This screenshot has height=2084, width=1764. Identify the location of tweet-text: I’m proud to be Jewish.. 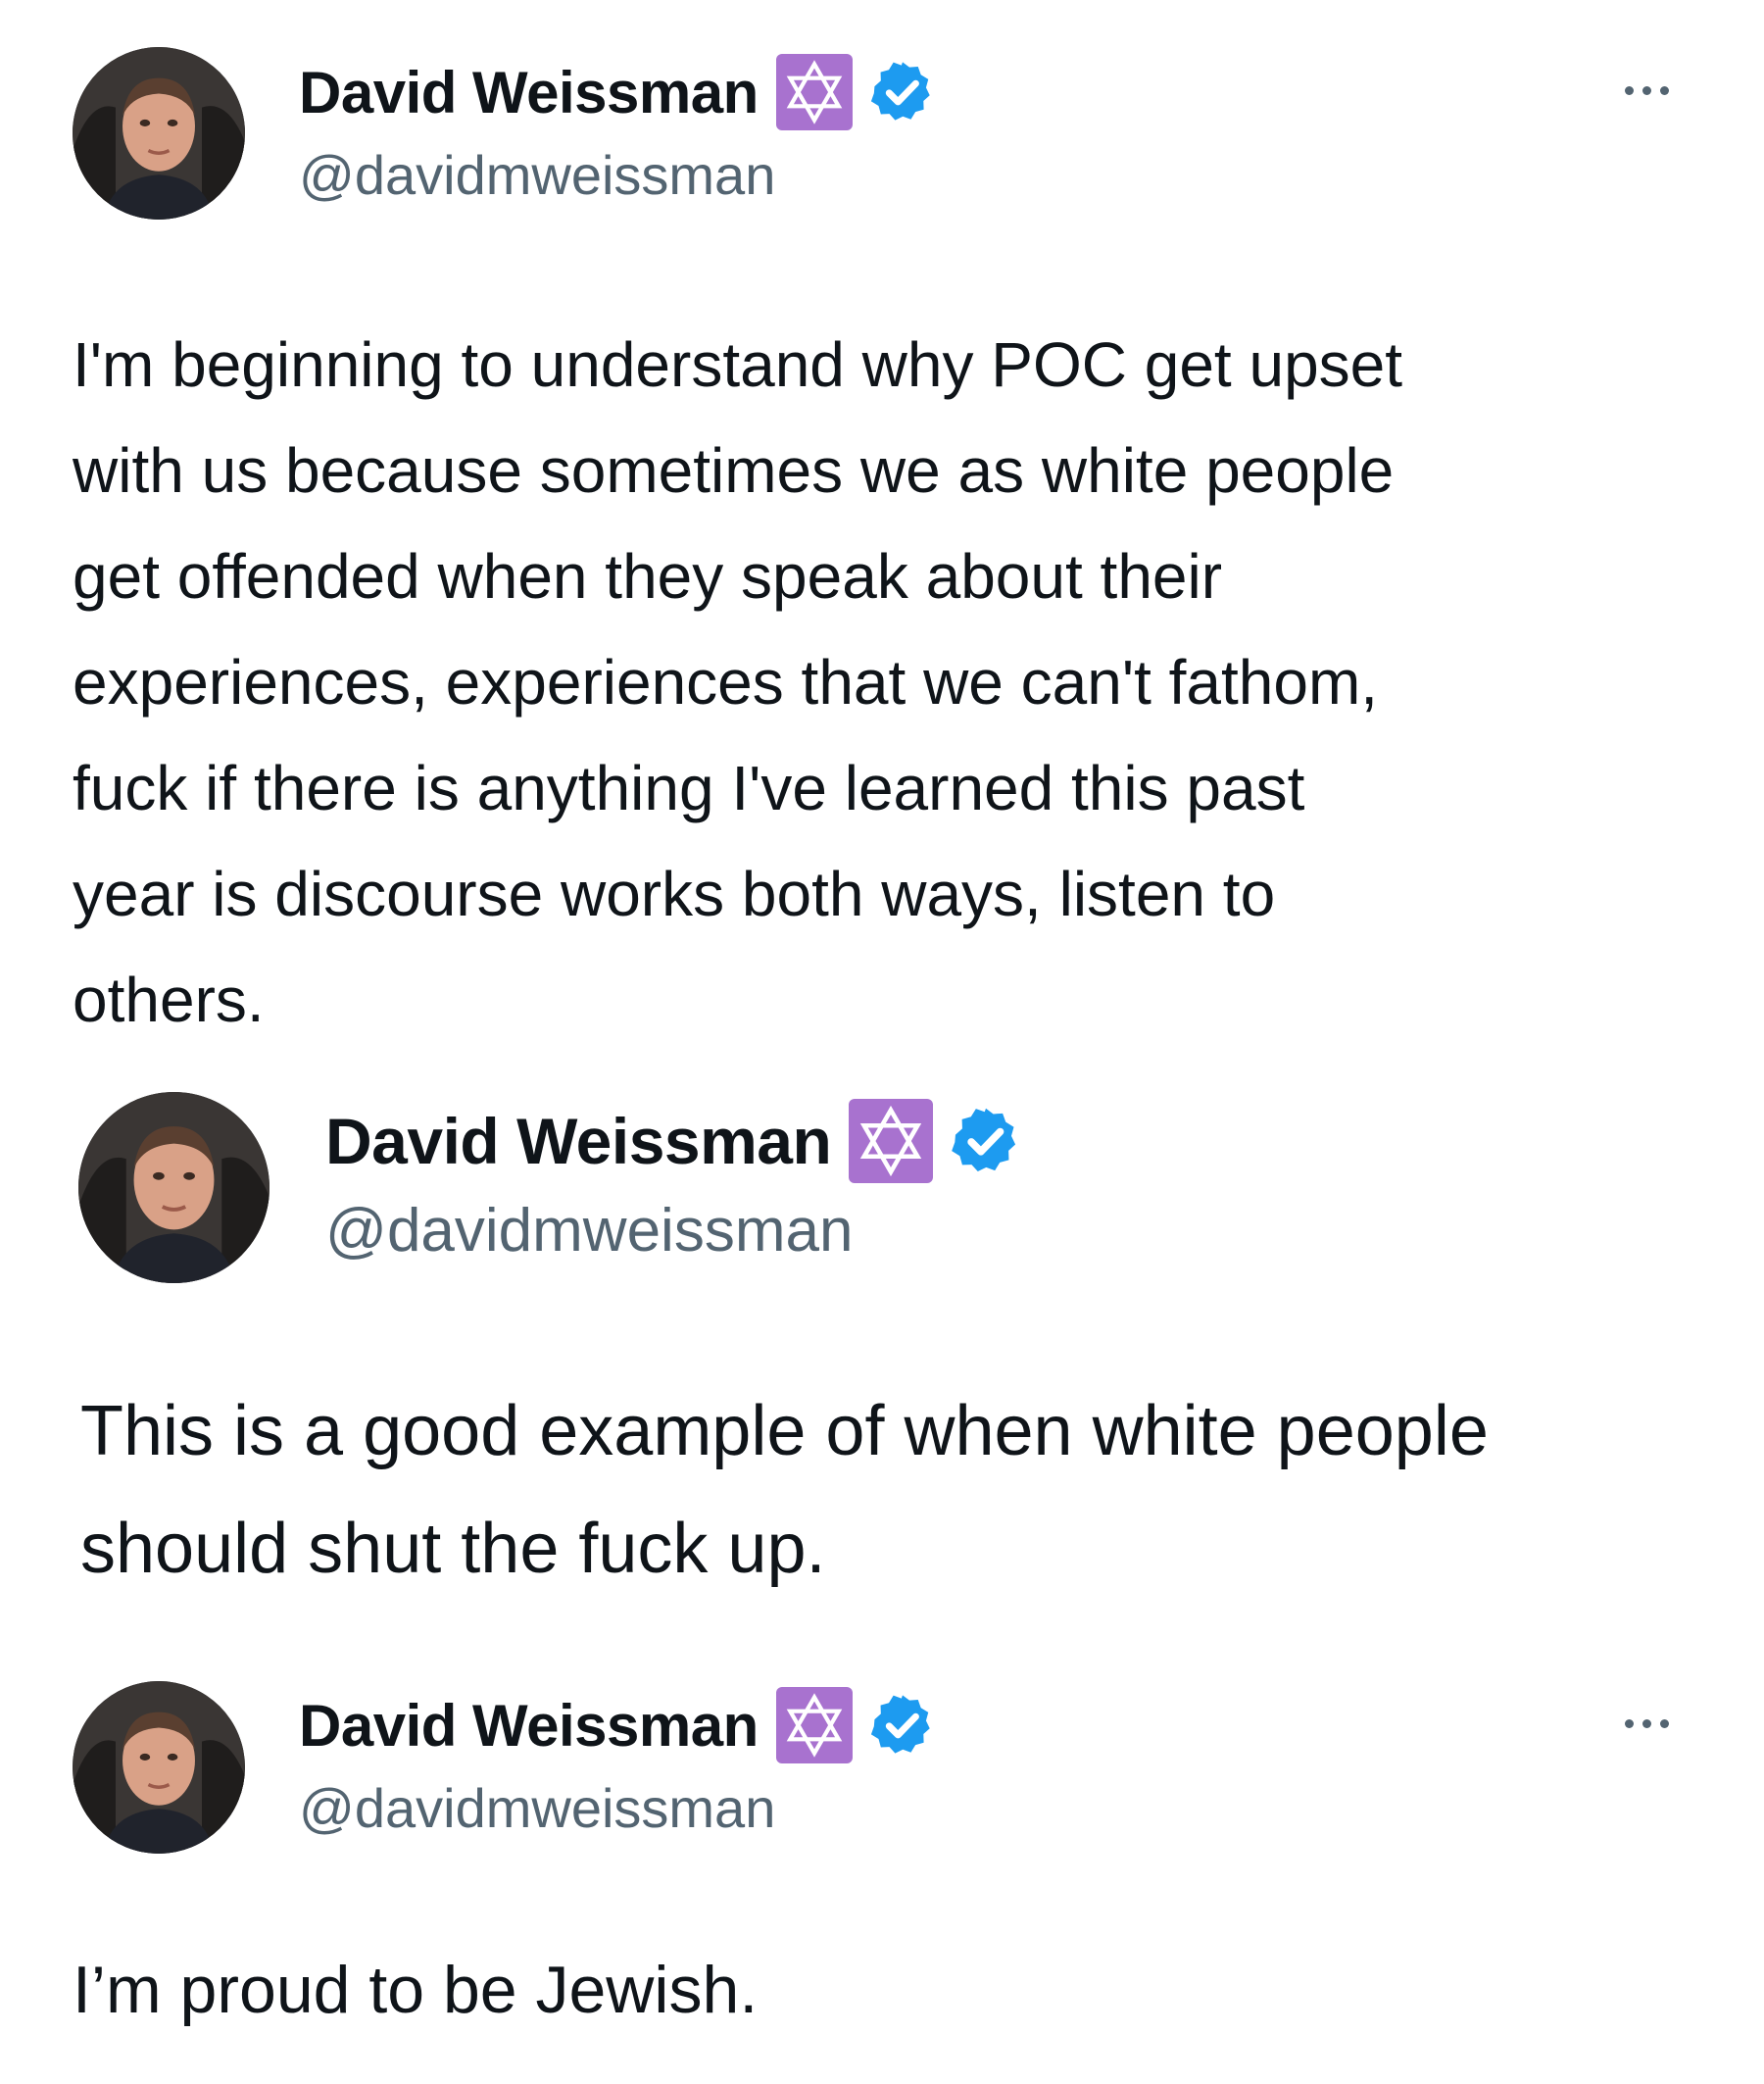
(416, 1990).